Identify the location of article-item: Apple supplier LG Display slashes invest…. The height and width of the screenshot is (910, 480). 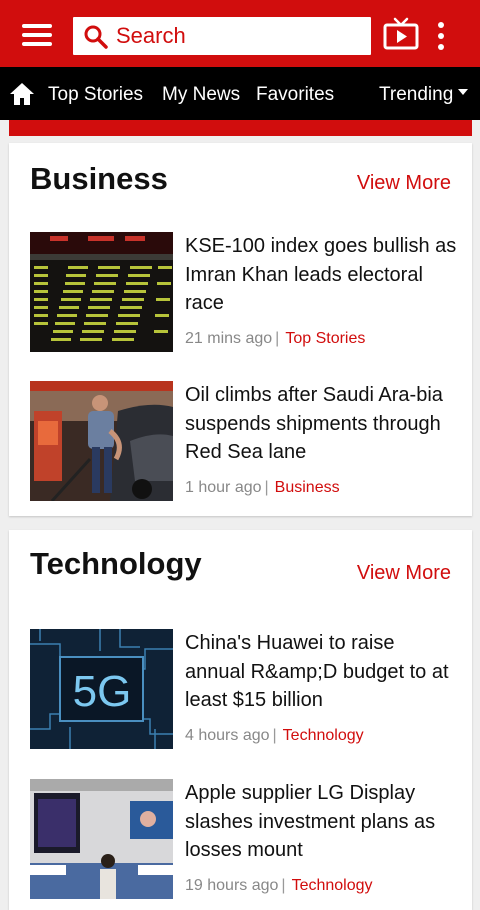
(245, 839).